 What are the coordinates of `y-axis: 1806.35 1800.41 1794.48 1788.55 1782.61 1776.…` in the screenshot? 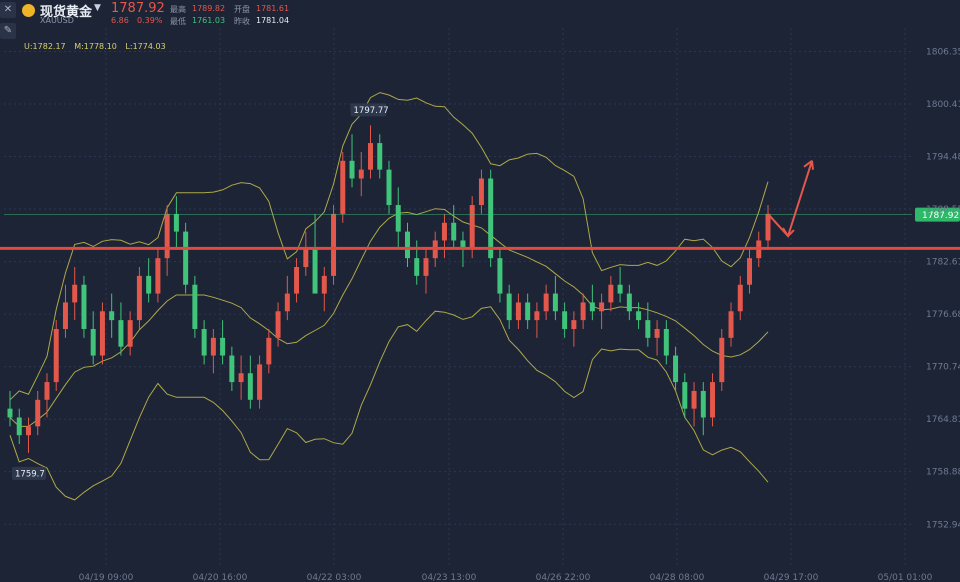 It's located at (943, 288).